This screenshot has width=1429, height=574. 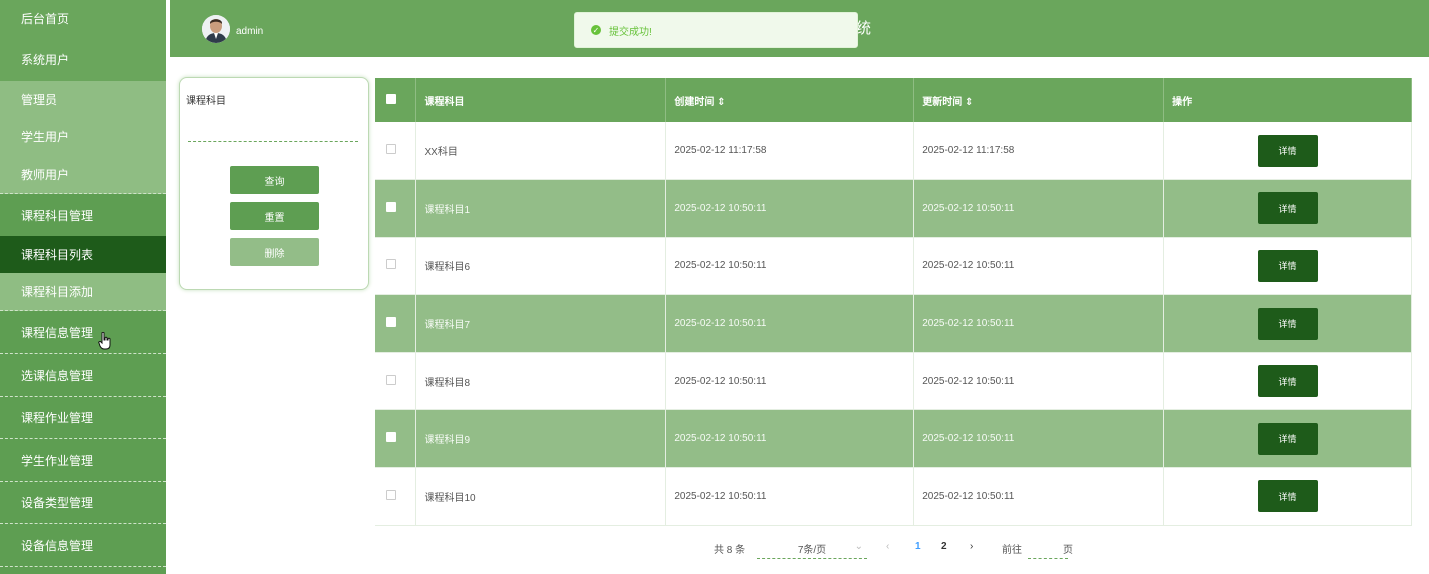 I want to click on avatar, so click(x=216, y=29).